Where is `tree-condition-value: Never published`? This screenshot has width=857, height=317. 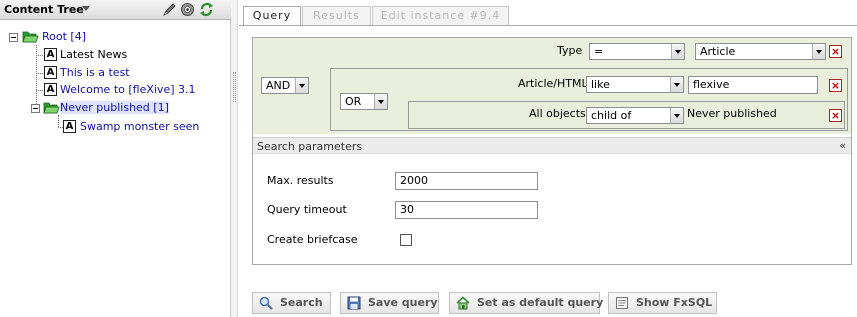
tree-condition-value: Never published is located at coordinates (732, 113).